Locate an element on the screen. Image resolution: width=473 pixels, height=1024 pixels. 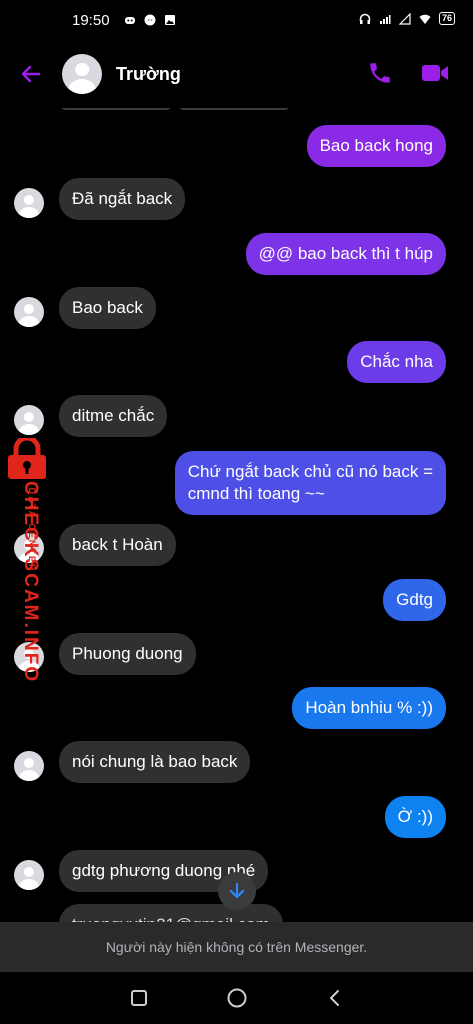
outgoing-message: Ờ :)) is located at coordinates (415, 817).